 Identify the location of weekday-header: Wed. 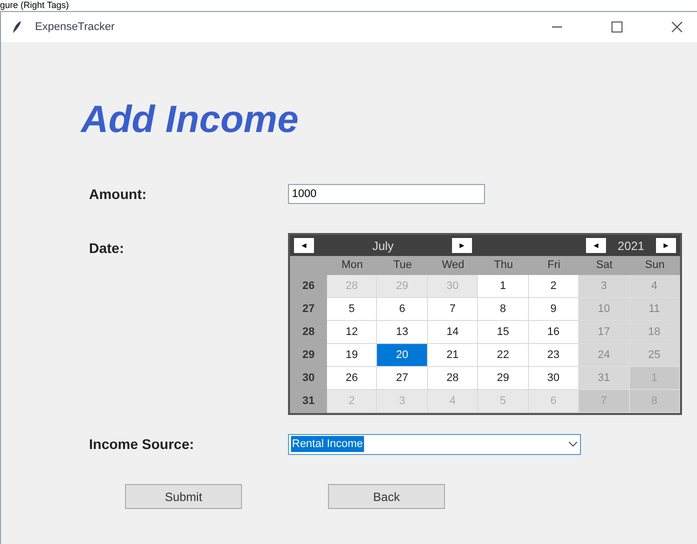
(453, 265).